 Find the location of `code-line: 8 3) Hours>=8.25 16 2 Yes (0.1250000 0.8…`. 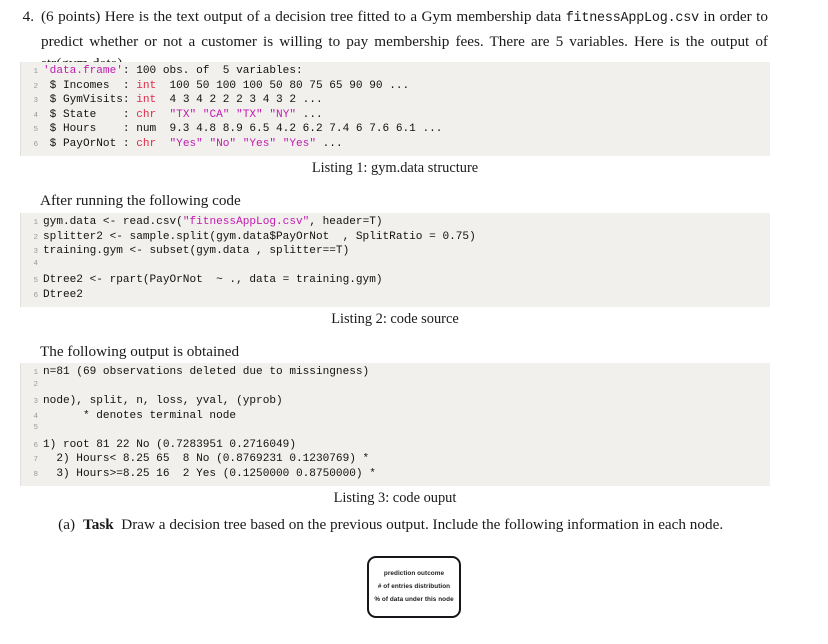

code-line: 8 3) Hours>=8.25 16 2 Yes (0.1250000 0.8… is located at coordinates (395, 475).